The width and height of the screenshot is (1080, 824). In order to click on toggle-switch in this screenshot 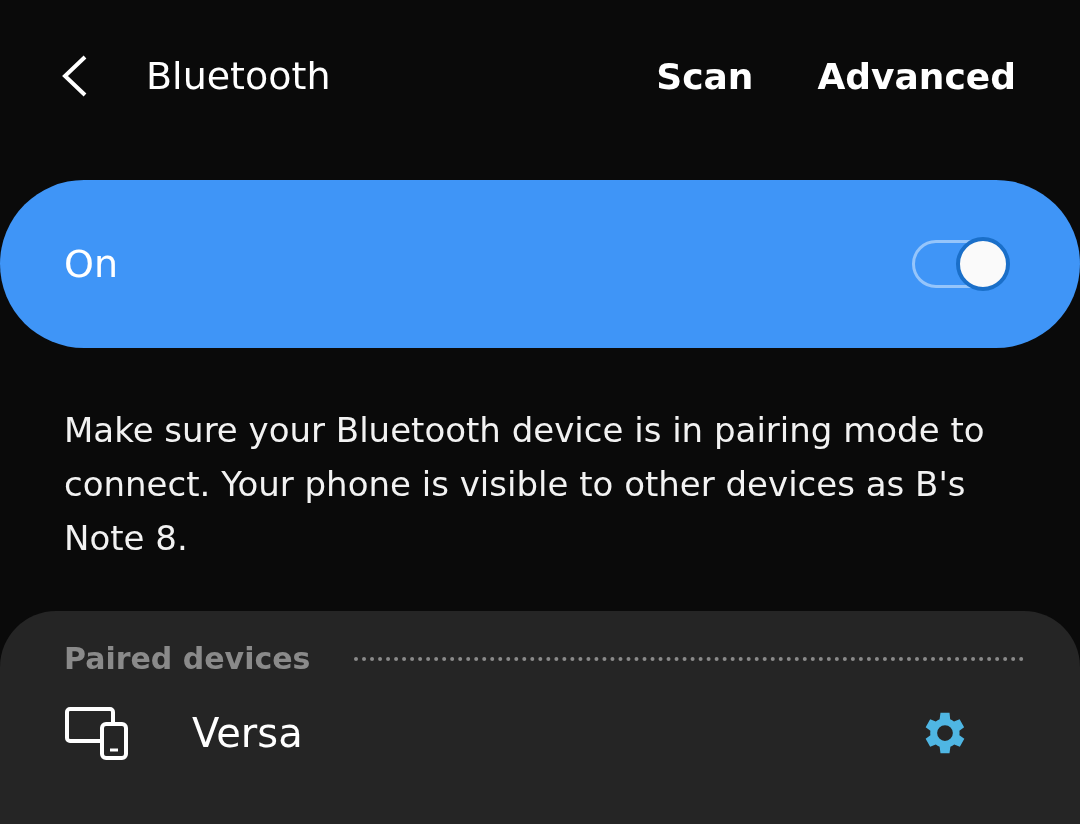, I will do `click(961, 264)`.